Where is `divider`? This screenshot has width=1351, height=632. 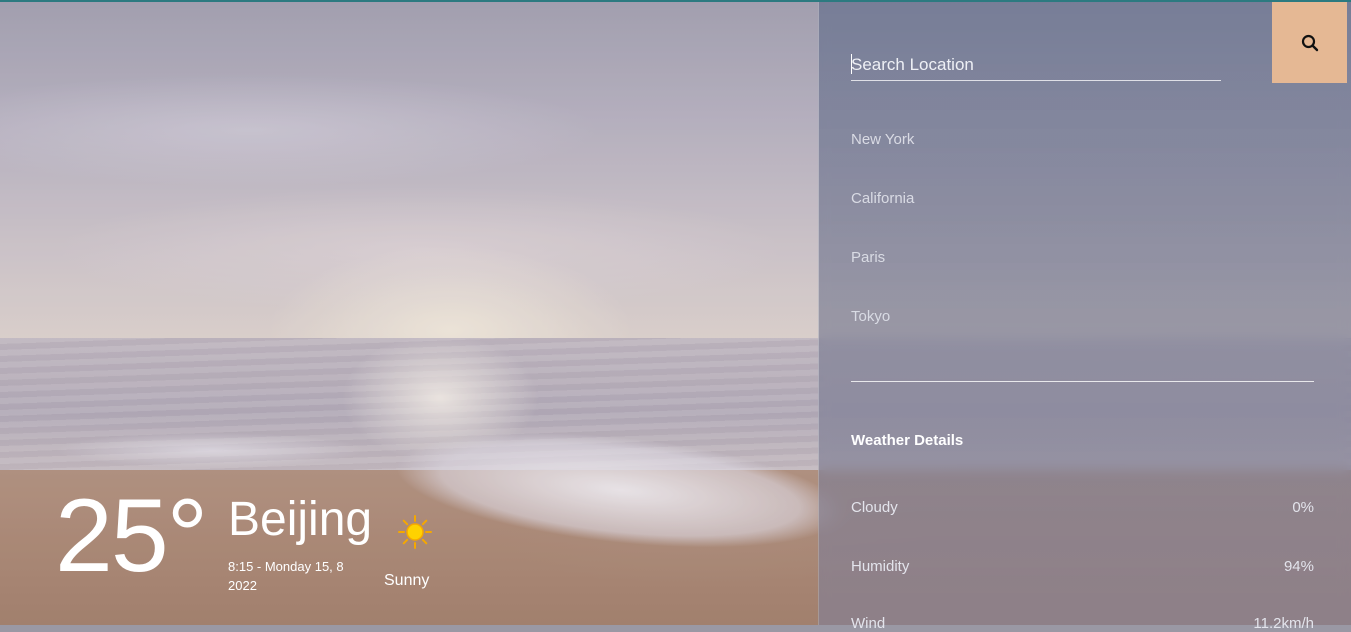 divider is located at coordinates (1082, 381).